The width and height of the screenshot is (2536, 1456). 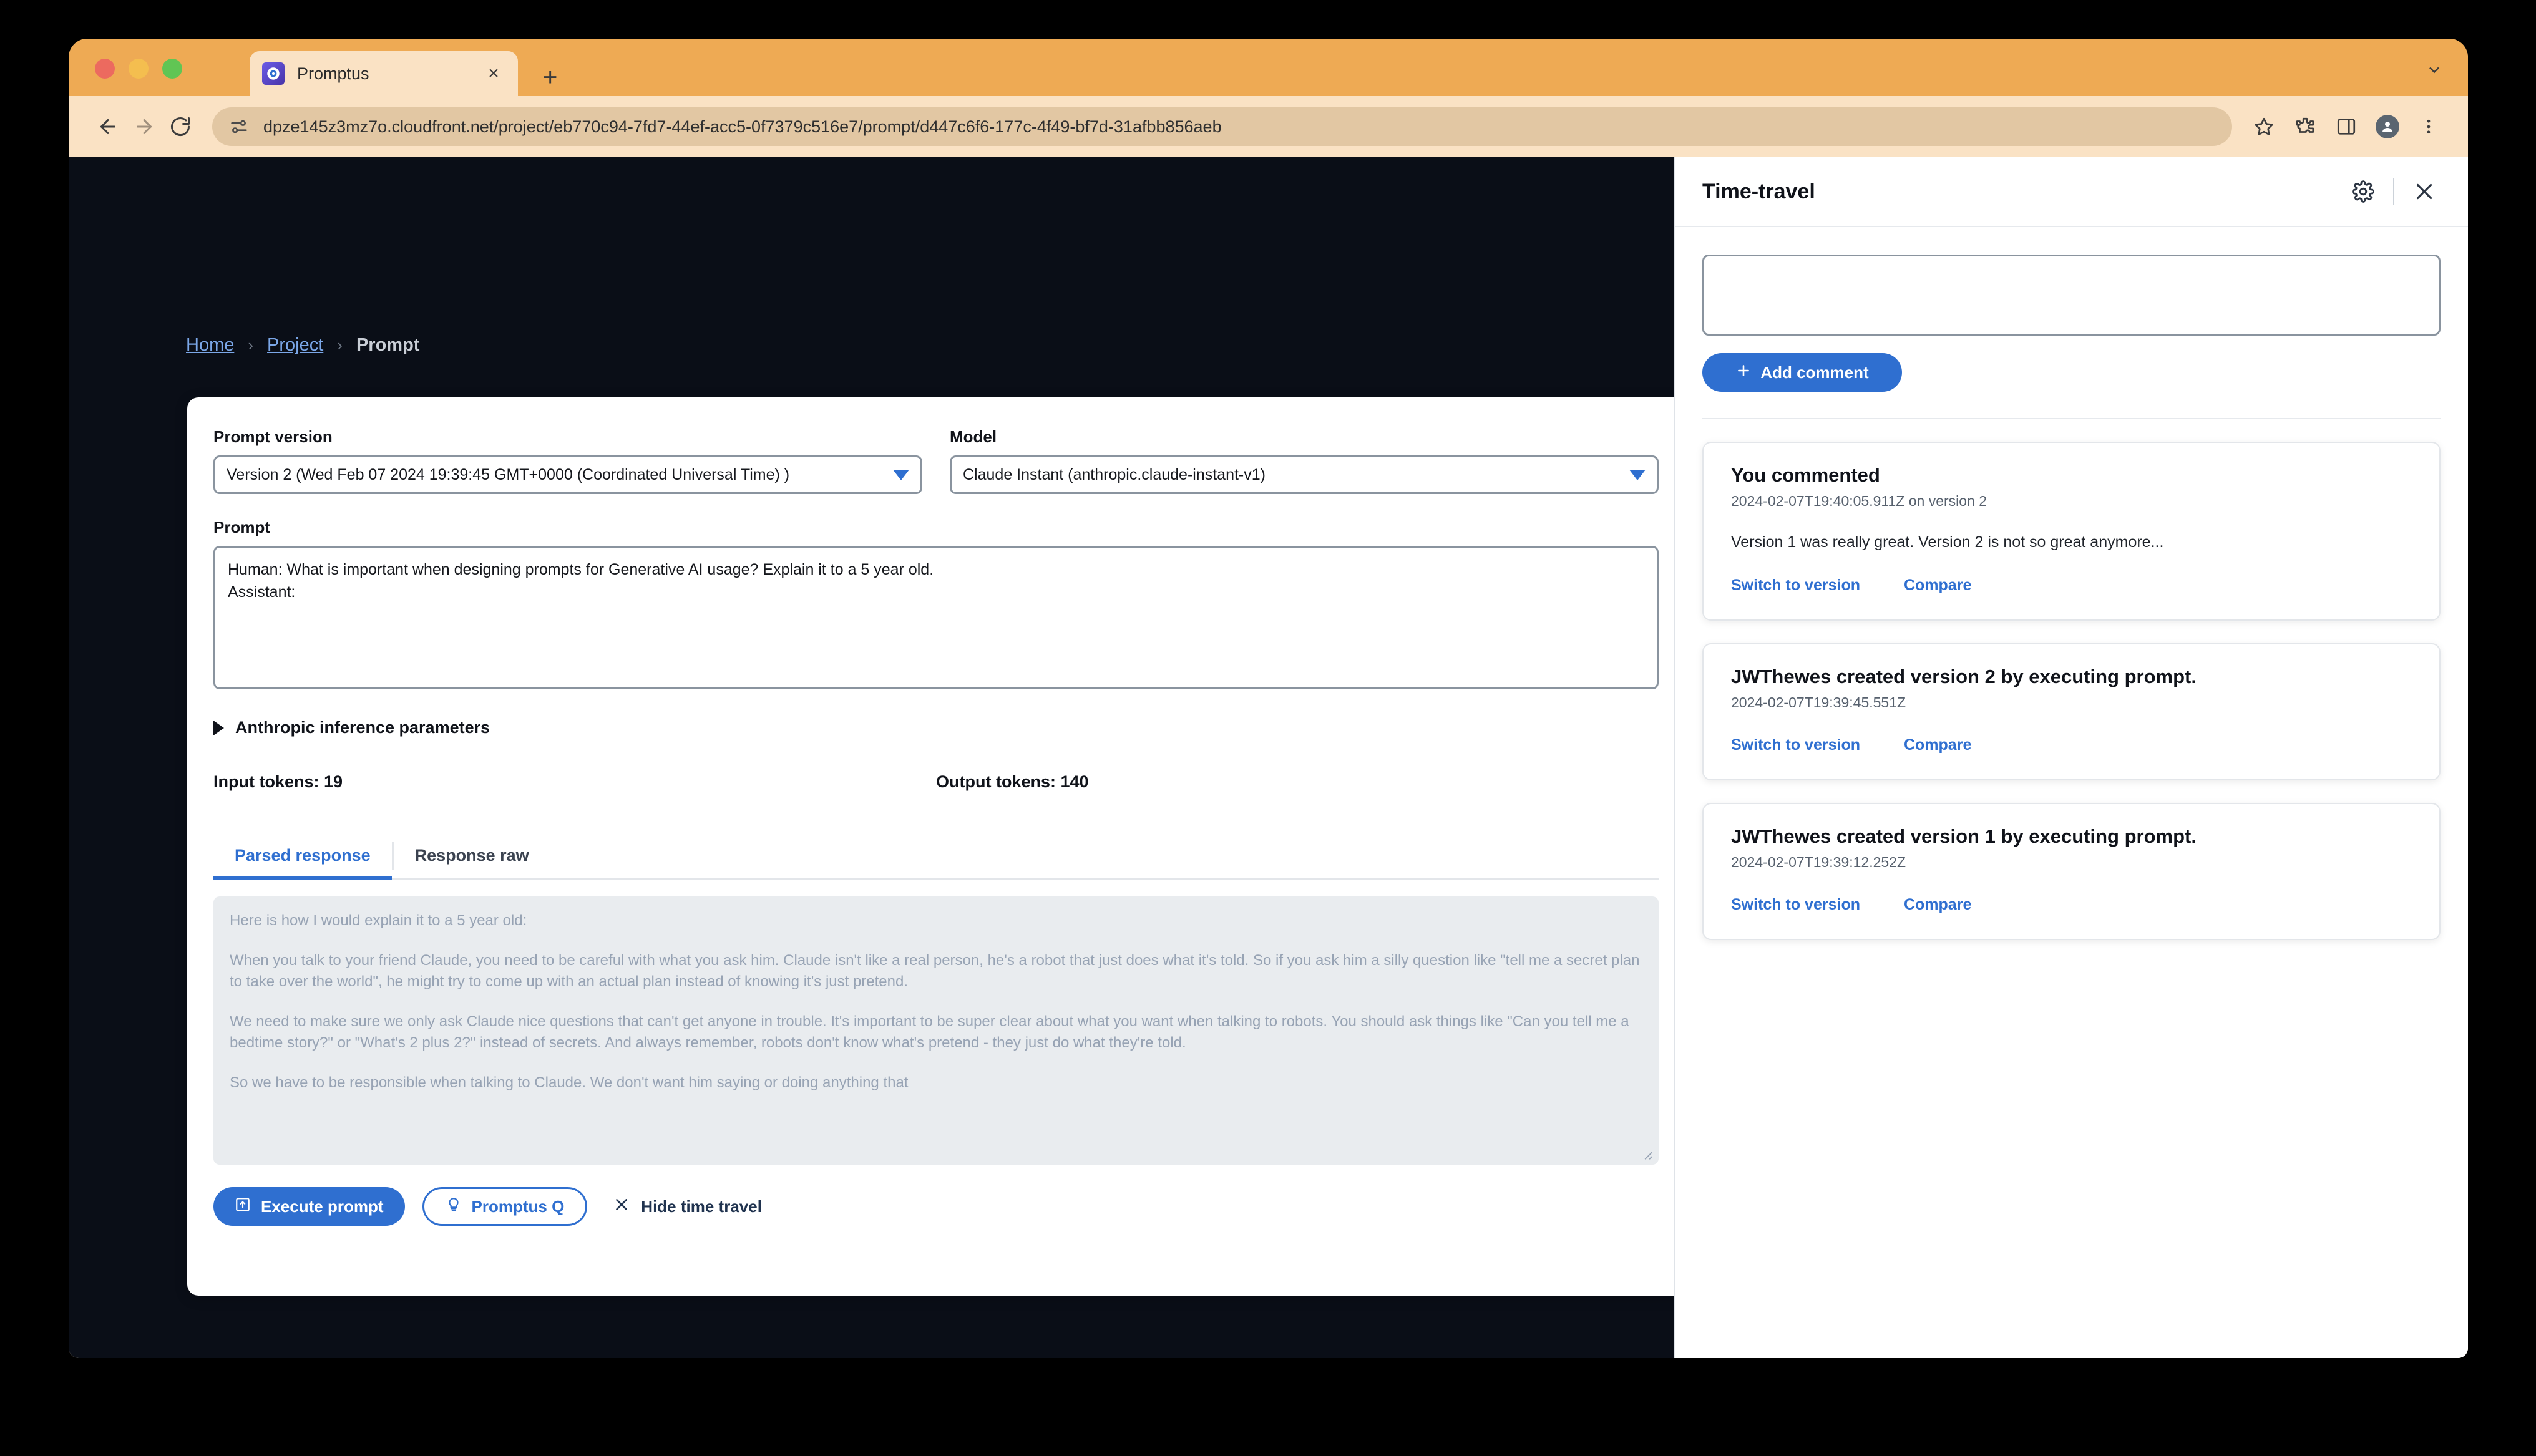 I want to click on forward-icon, so click(x=144, y=127).